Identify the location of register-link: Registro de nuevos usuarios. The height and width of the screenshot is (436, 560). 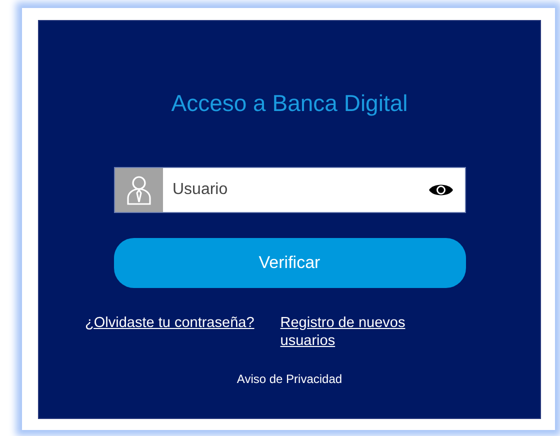
(355, 332).